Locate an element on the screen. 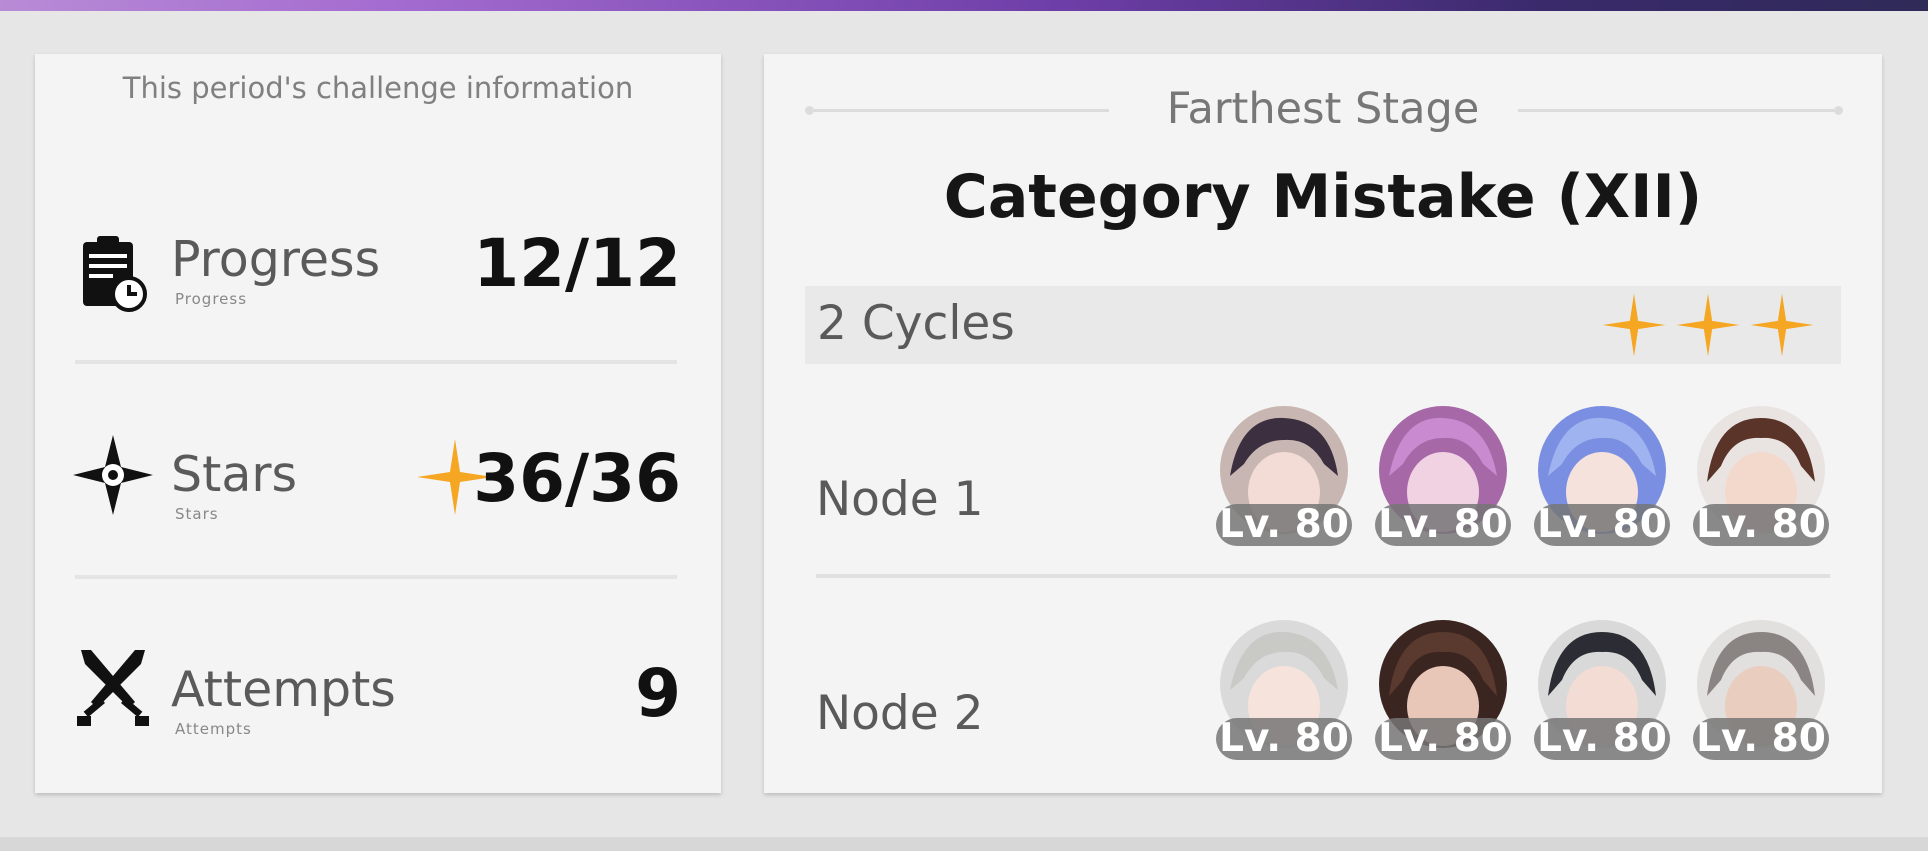  heading-line-endpoint is located at coordinates (1838, 110).